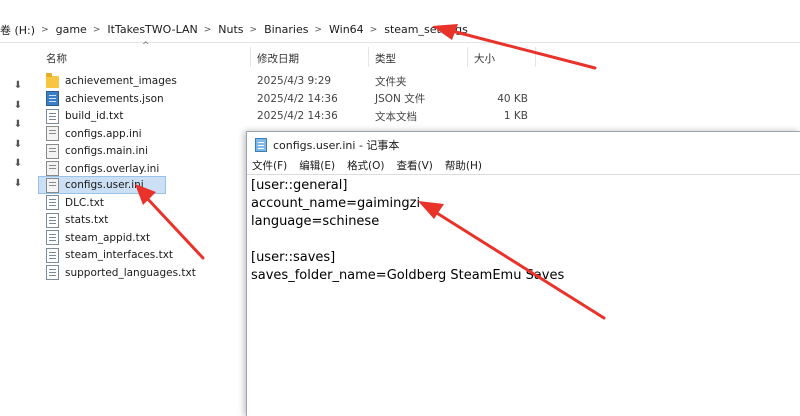  Describe the element at coordinates (346, 29) in the screenshot. I see `breadcrumb-win64: Win64` at that location.